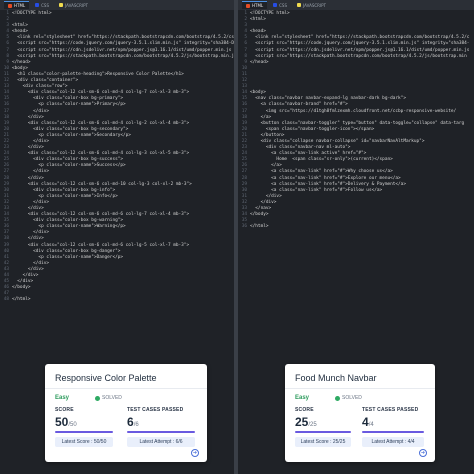 This screenshot has height=474, width=474. What do you see at coordinates (311, 5) in the screenshot?
I see `right-tab-javascript: JAVASCRIPT` at bounding box center [311, 5].